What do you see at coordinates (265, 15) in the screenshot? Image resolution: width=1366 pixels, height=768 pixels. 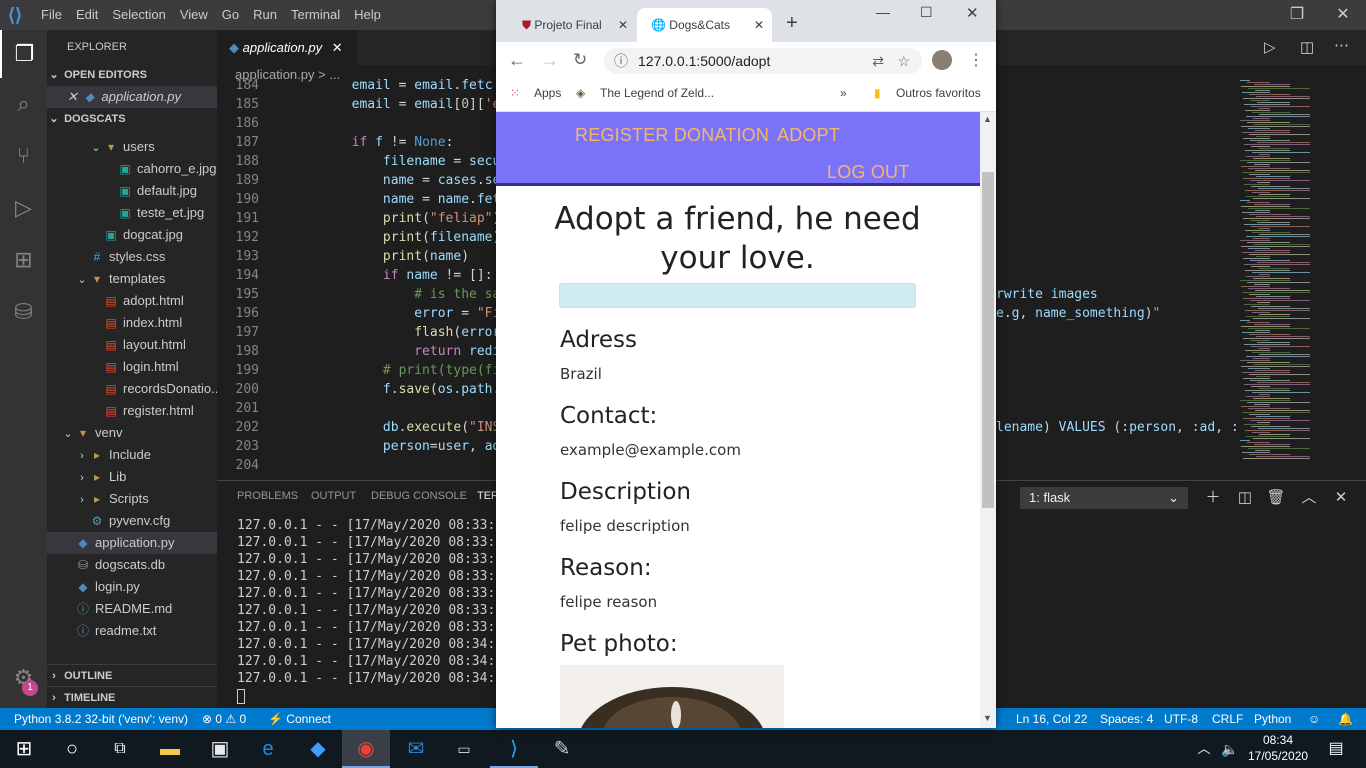 I see `menu-run: Run` at bounding box center [265, 15].